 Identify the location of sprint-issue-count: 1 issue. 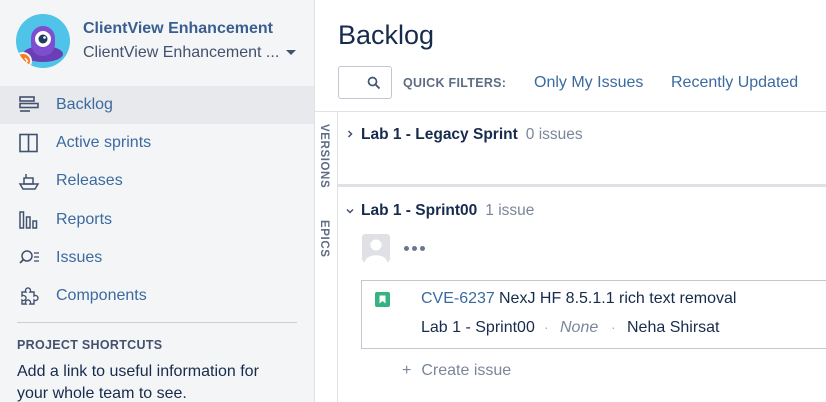
(510, 210).